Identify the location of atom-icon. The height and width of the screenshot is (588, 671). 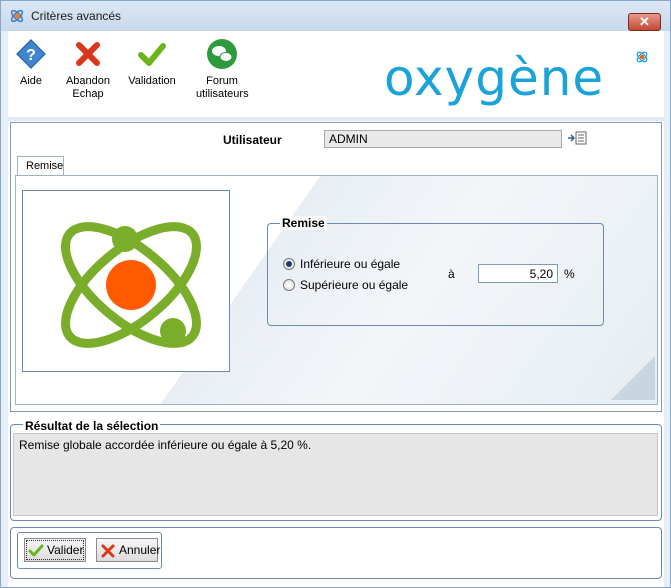
(131, 285).